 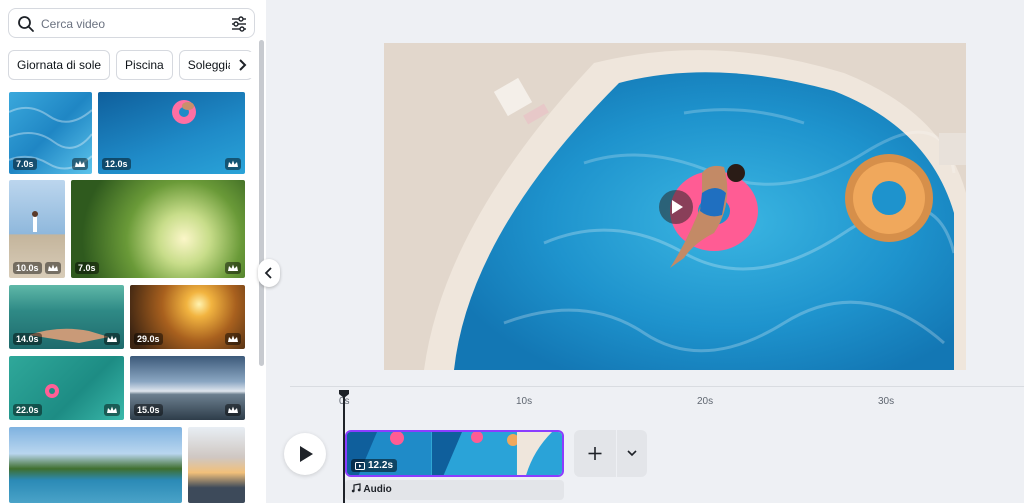 I want to click on chip-giornata-di-sole: Giornata di sole, so click(x=59, y=65).